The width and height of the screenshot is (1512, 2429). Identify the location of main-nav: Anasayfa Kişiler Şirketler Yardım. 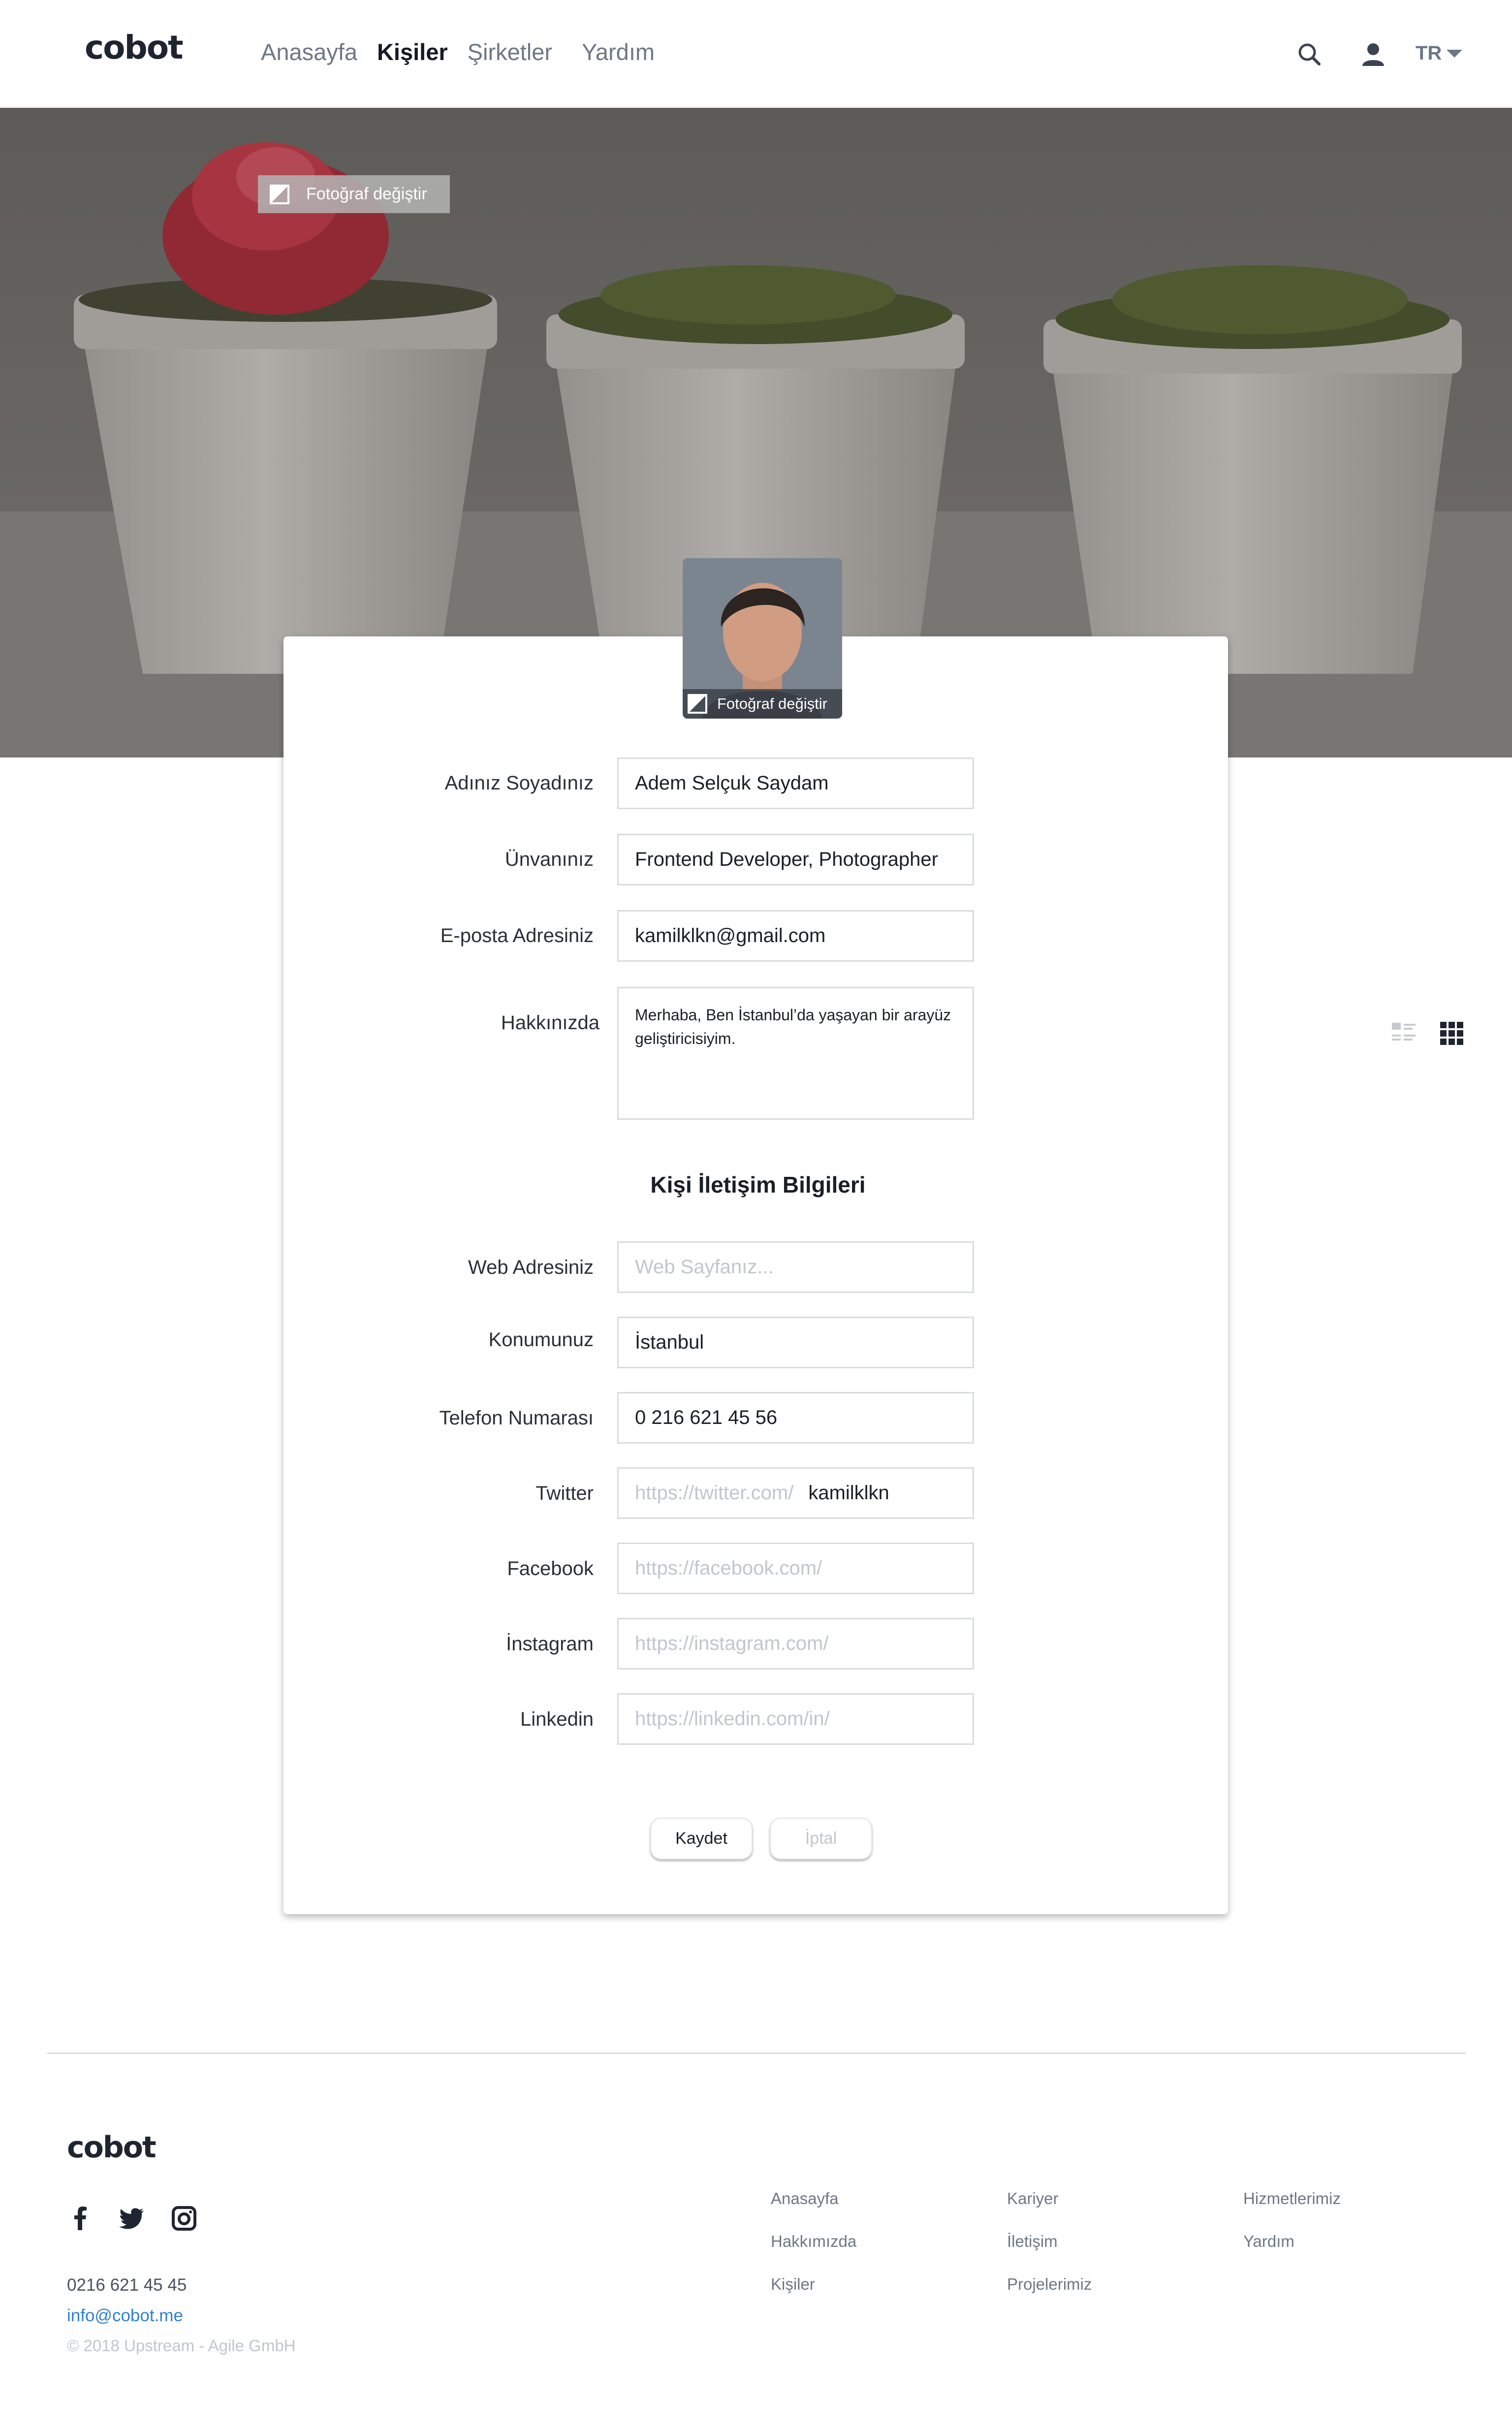
(467, 51).